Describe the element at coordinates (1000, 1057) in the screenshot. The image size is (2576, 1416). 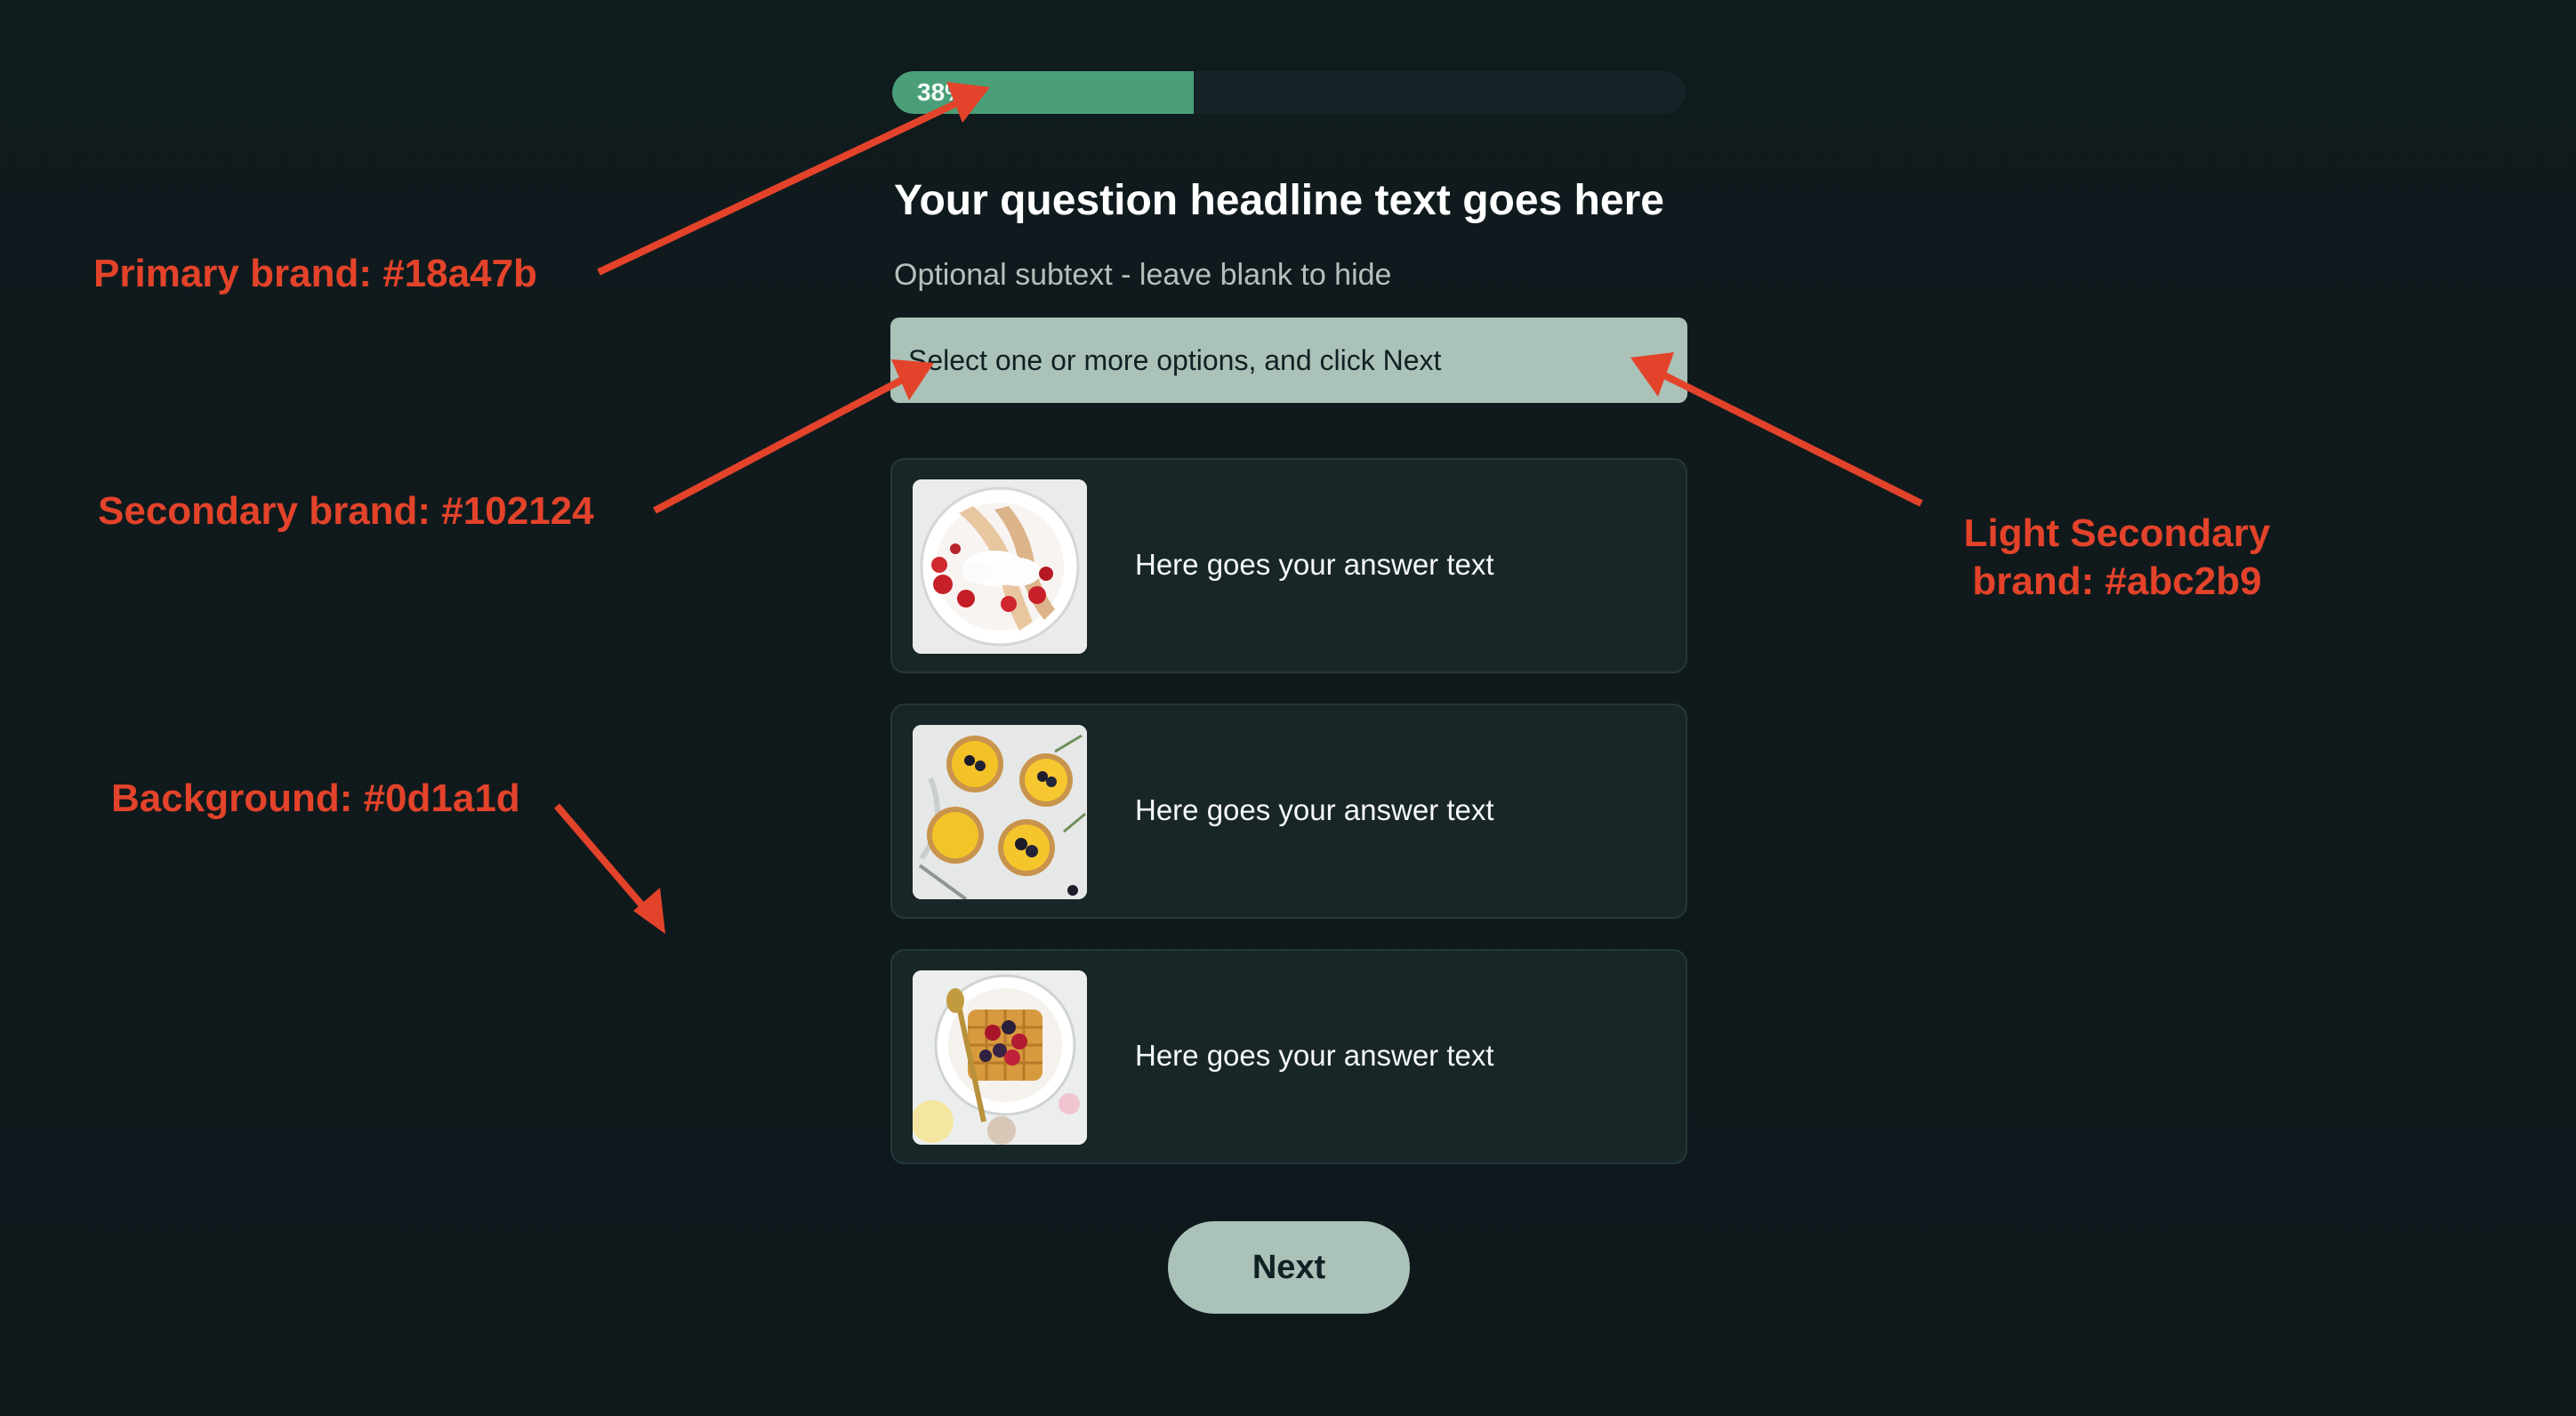
I see `waffle-image` at that location.